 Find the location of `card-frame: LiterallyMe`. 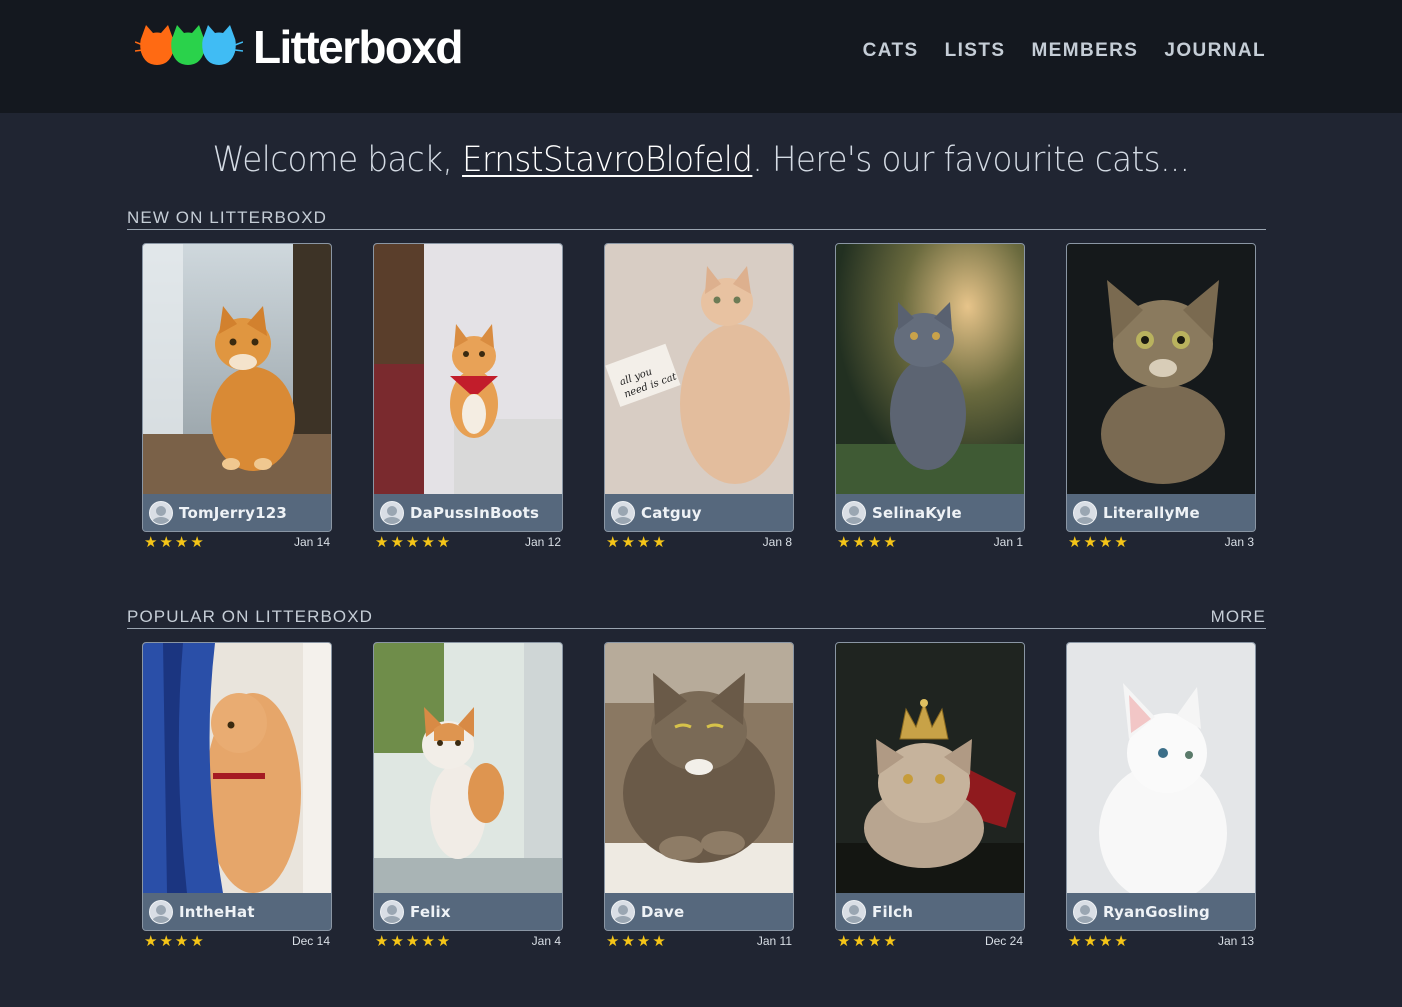

card-frame: LiterallyMe is located at coordinates (1161, 387).